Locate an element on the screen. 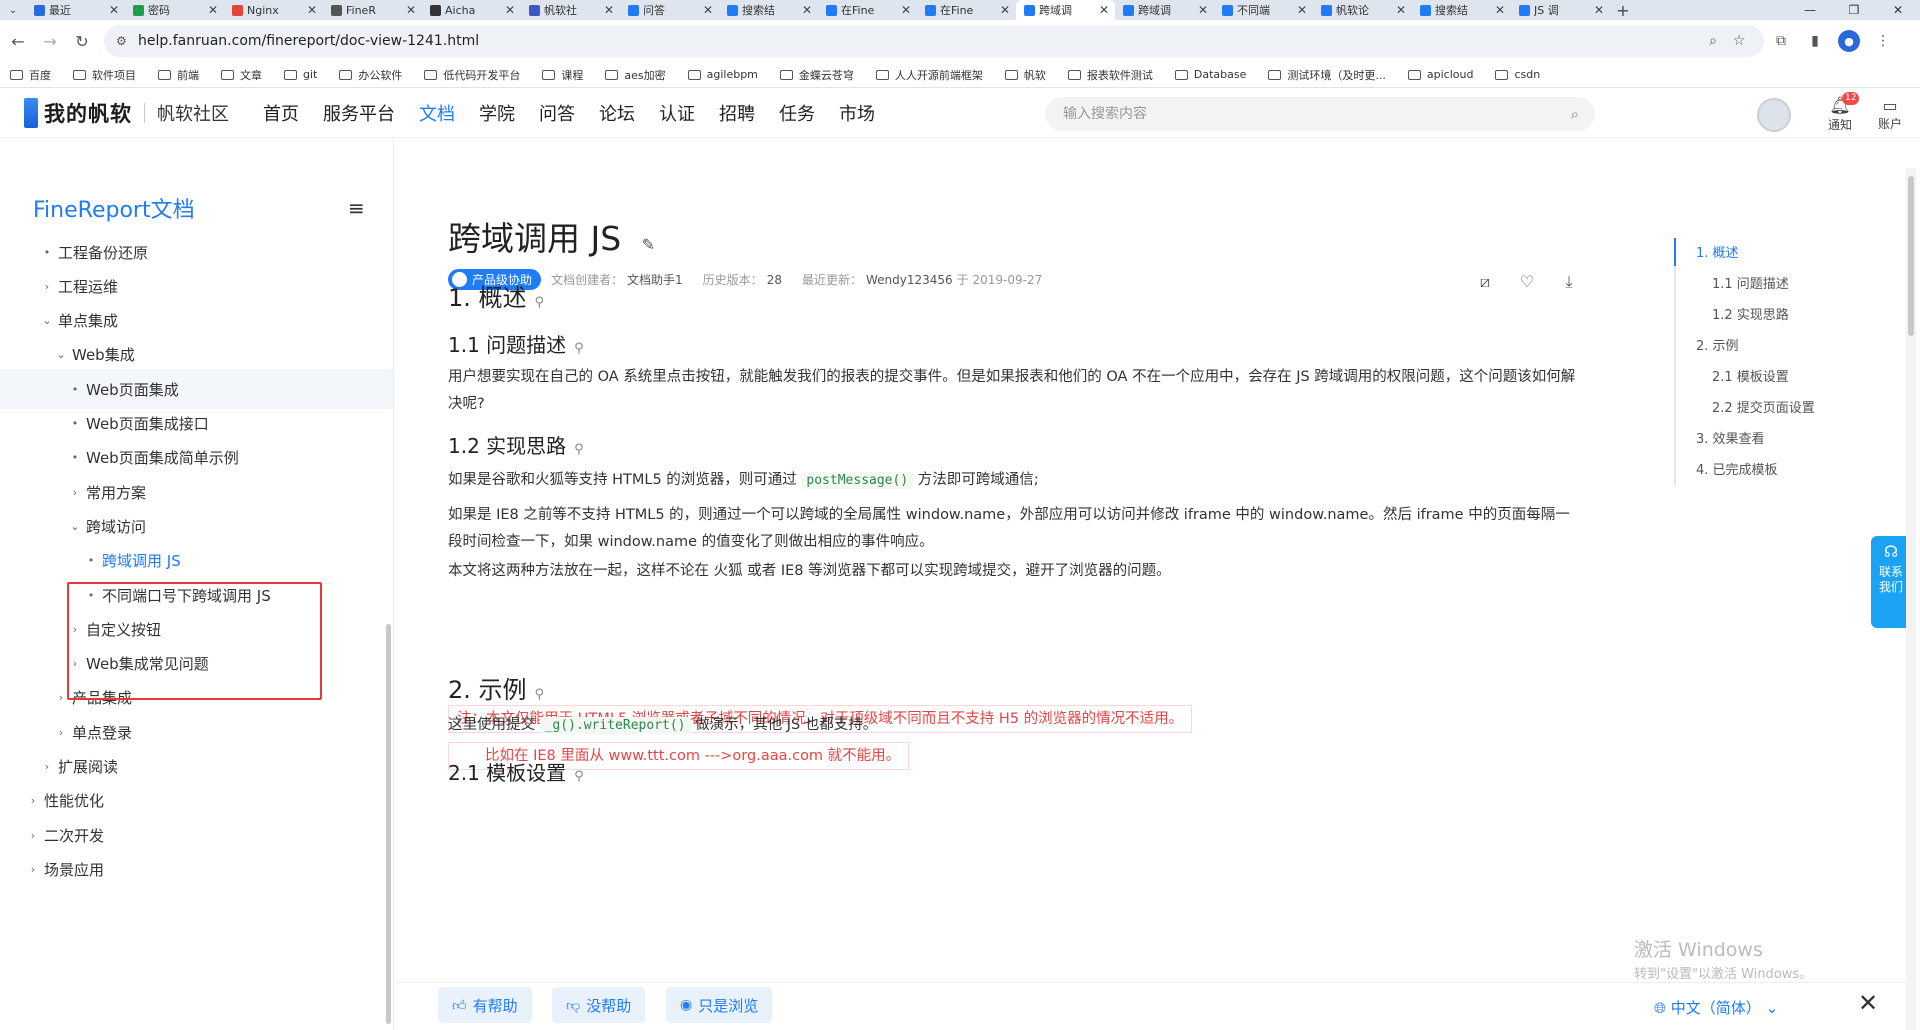 The height and width of the screenshot is (1030, 1920). browser-tab: 密码 ✕ is located at coordinates (174, 10).